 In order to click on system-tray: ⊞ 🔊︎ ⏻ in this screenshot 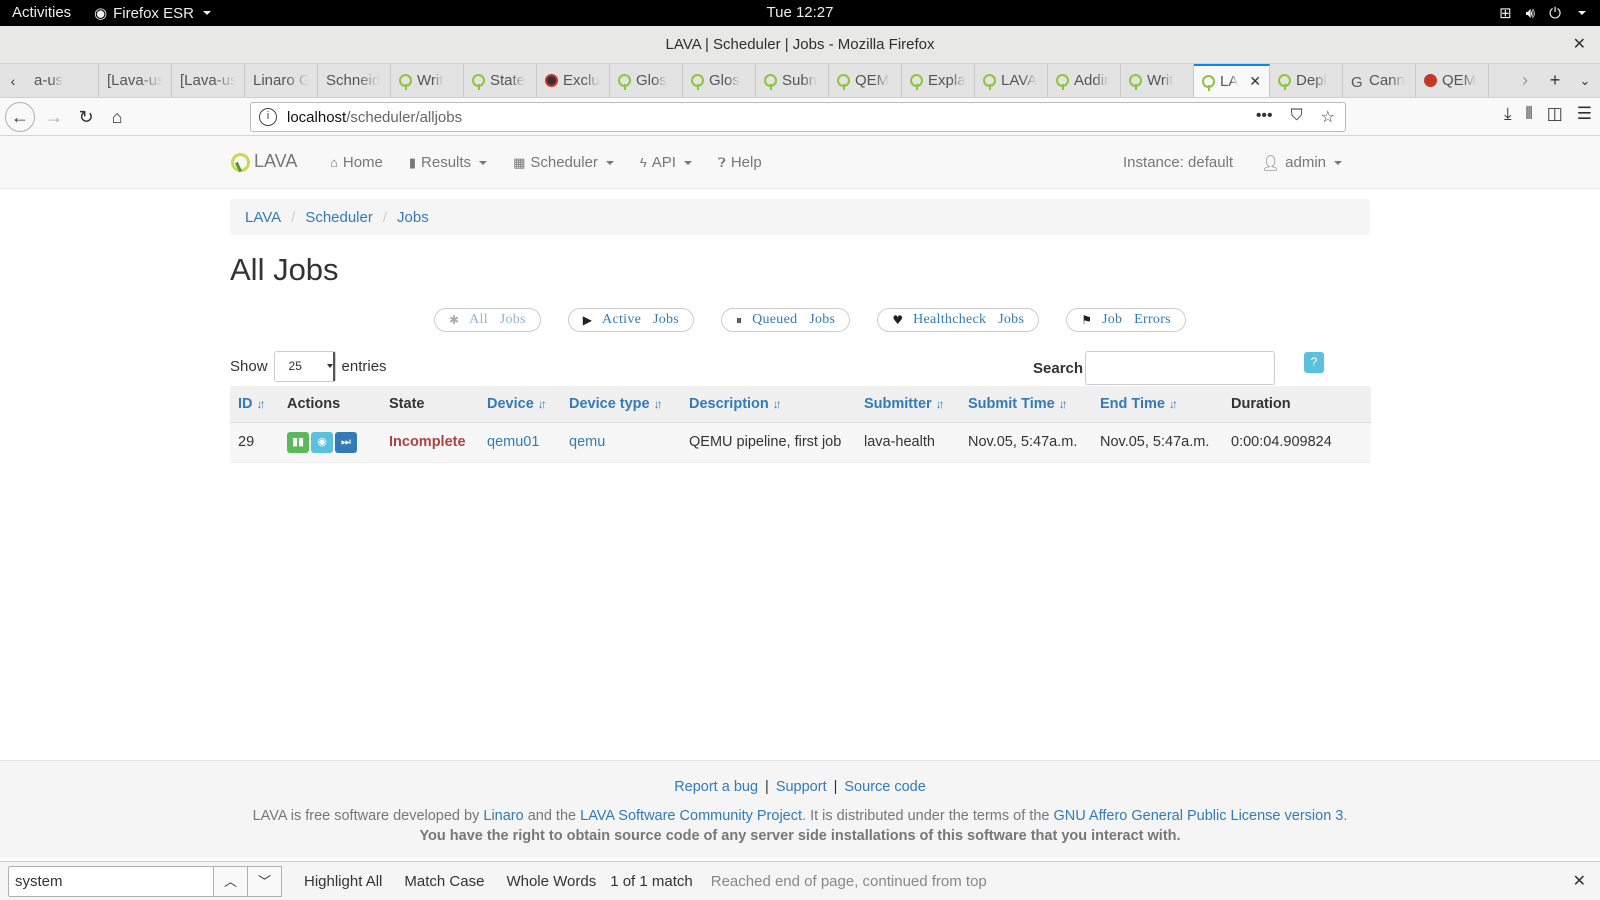, I will do `click(1542, 13)`.